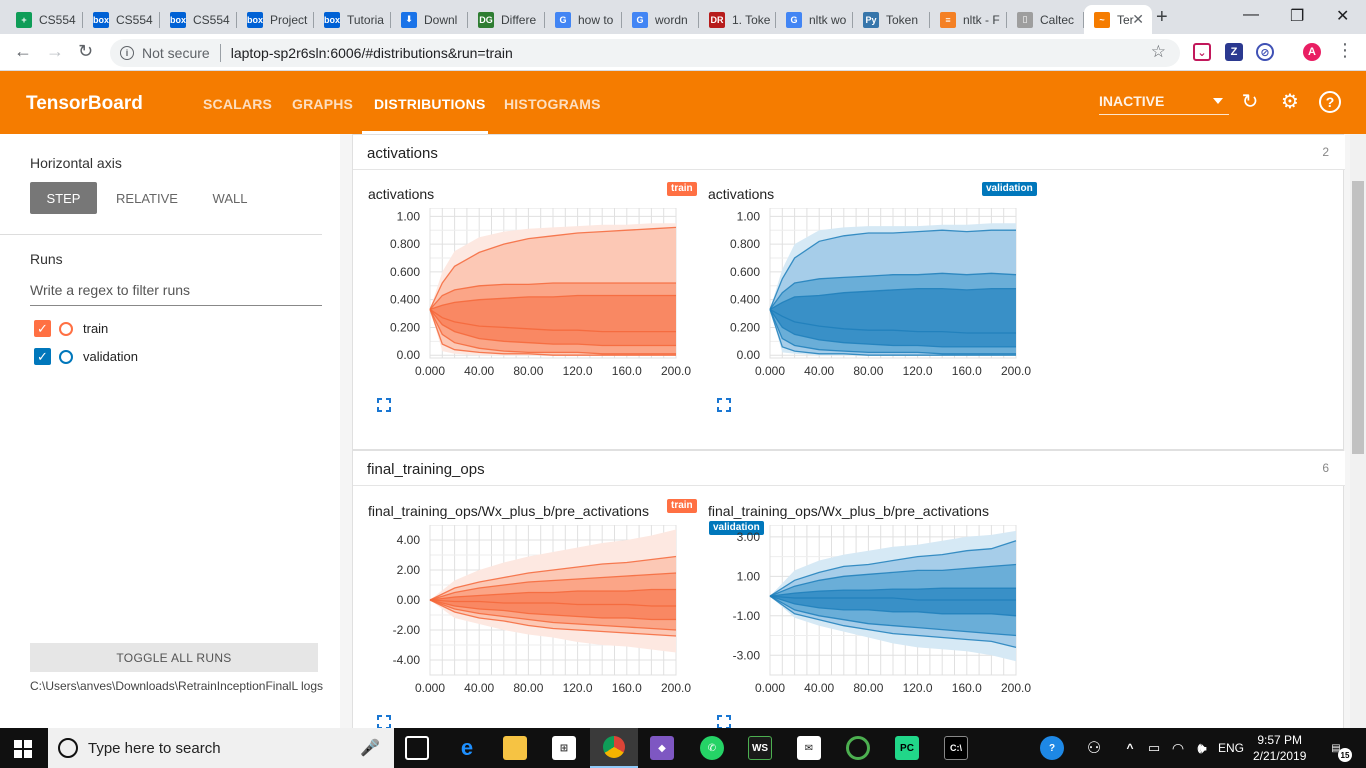 The width and height of the screenshot is (1366, 768). I want to click on microphone-icon: 🎤, so click(370, 748).